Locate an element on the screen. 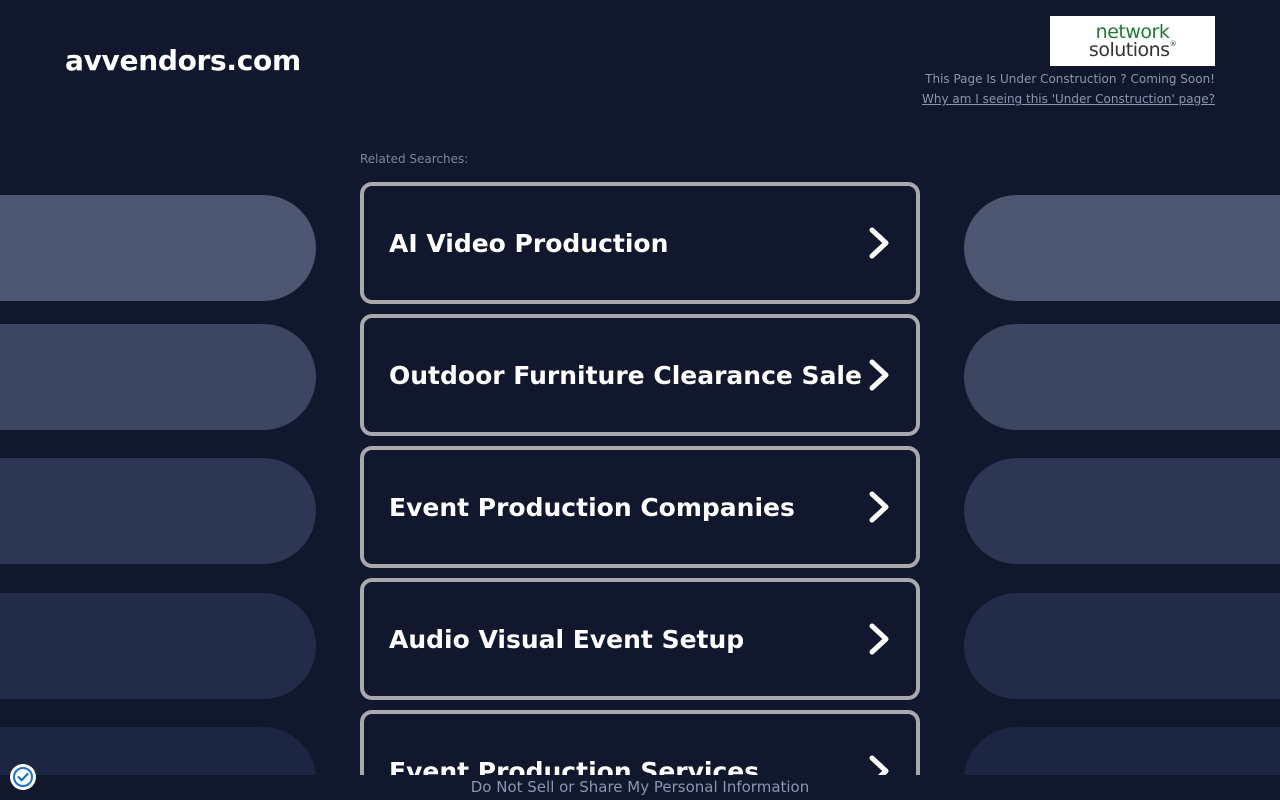 This screenshot has width=1280, height=800. logo-line-2: solutions® is located at coordinates (1132, 49).